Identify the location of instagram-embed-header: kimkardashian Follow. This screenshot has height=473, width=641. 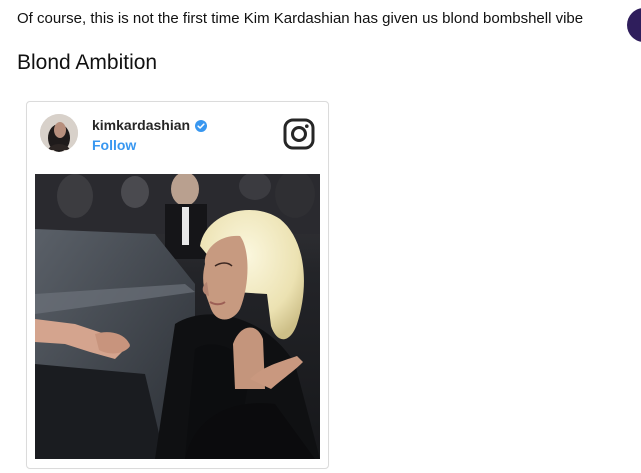
(177, 138).